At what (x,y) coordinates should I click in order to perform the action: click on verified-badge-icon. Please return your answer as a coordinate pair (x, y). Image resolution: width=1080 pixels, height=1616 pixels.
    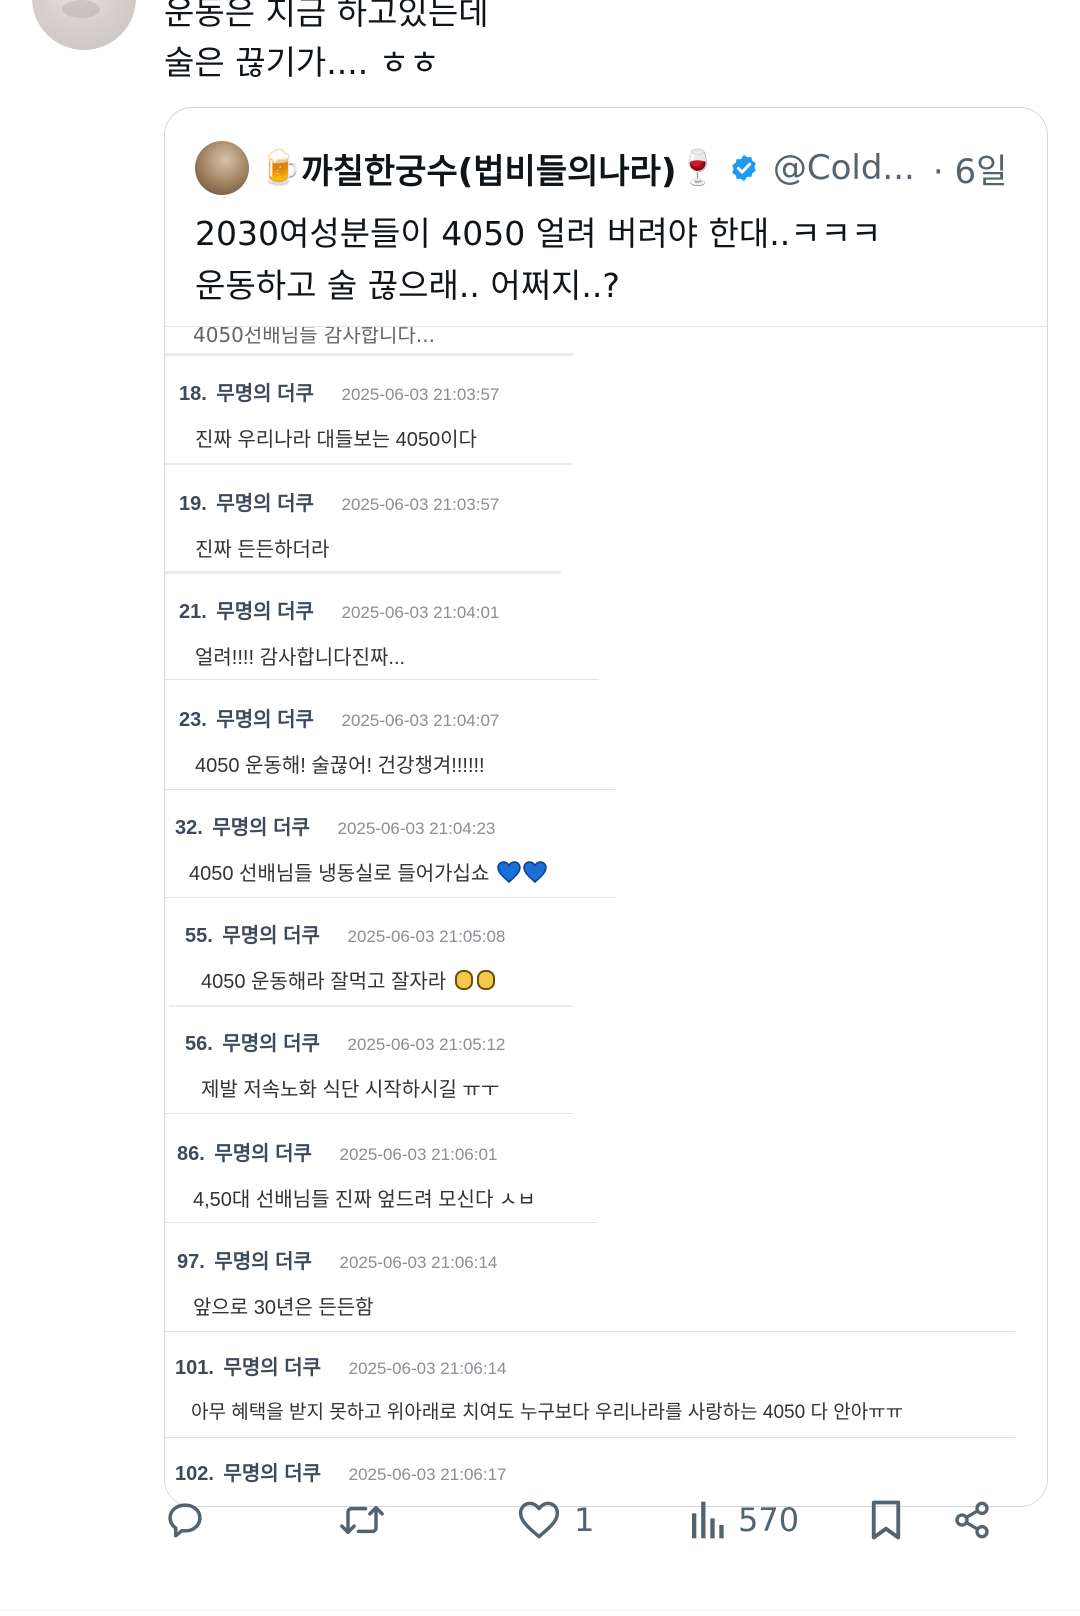
    Looking at the image, I should click on (744, 168).